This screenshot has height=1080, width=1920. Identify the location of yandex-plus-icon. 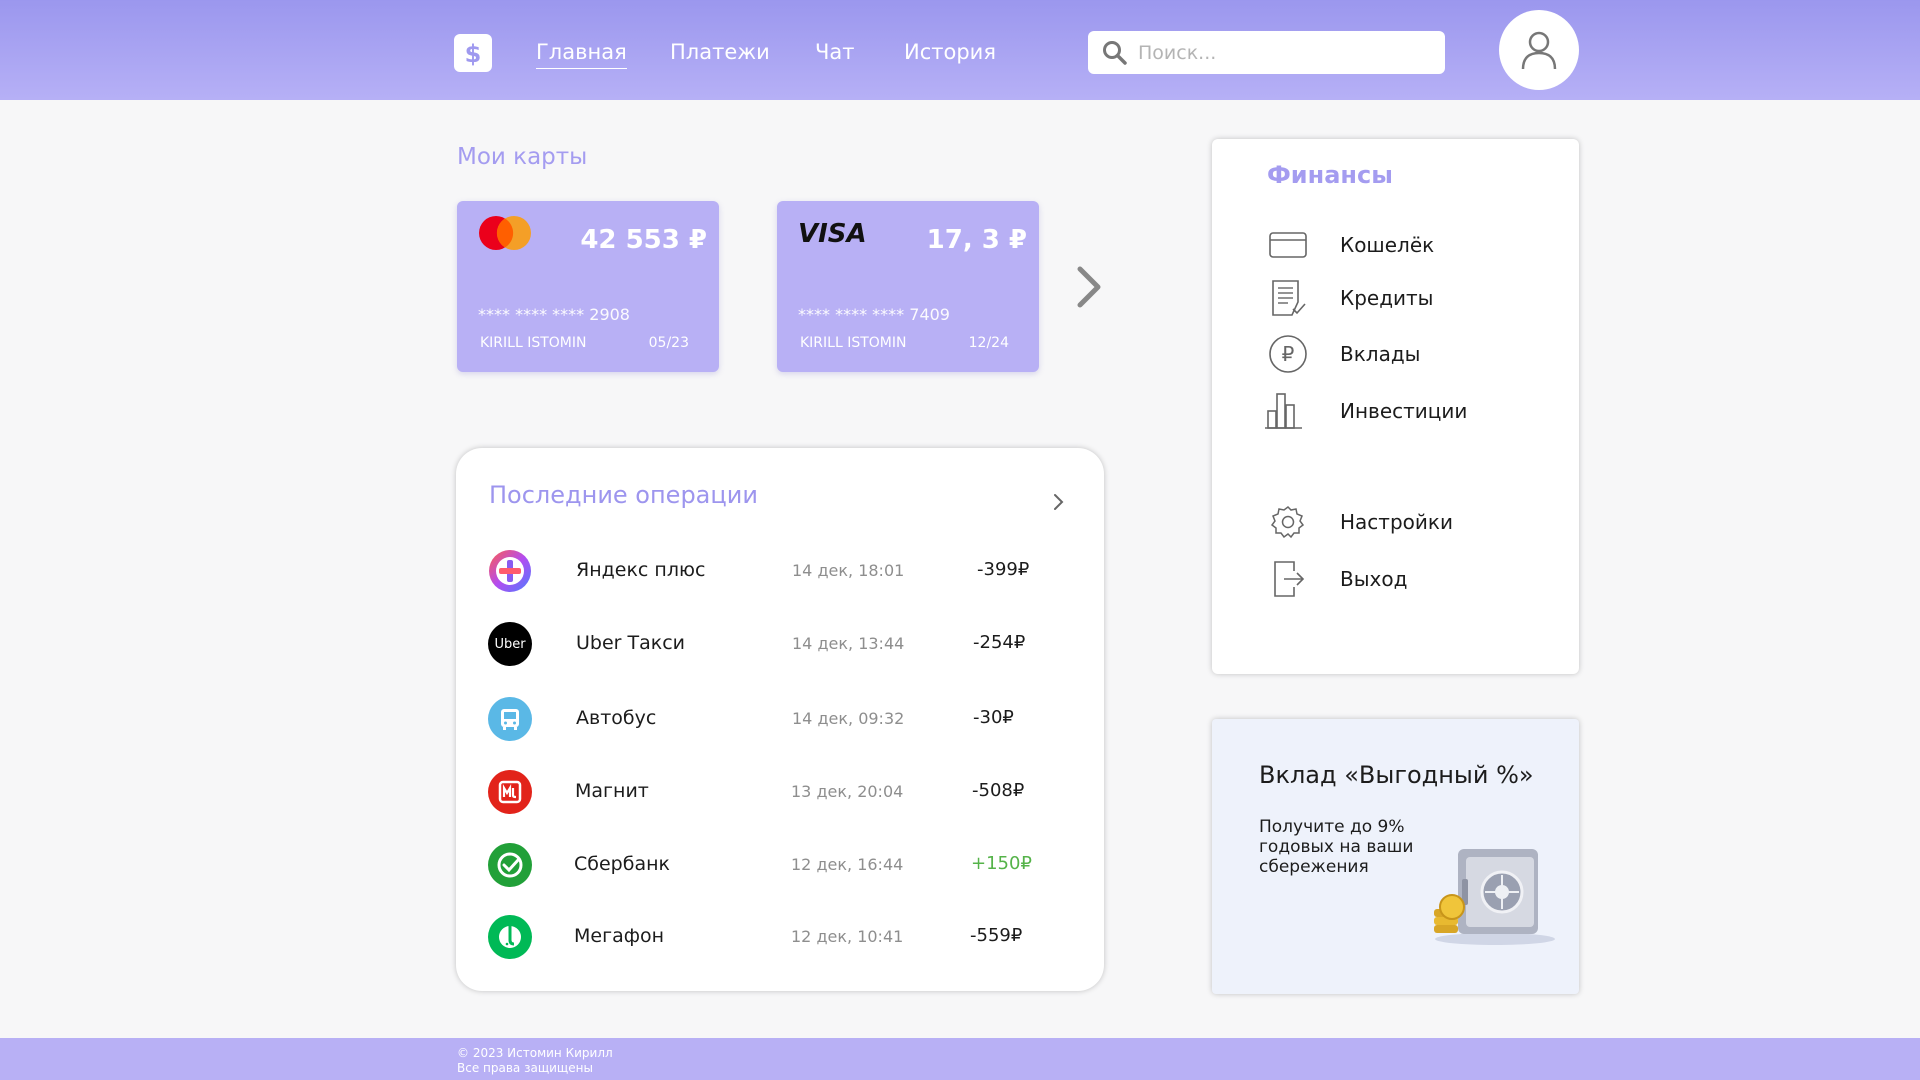
(510, 571).